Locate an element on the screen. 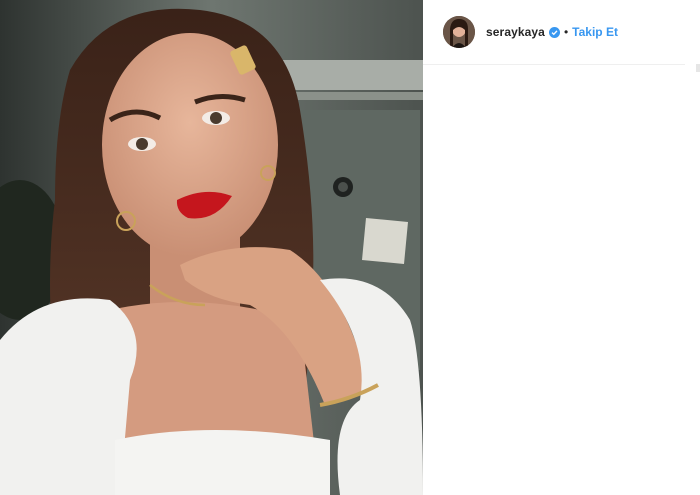 This screenshot has height=495, width=700. username-row: seraykaya • Takip Et is located at coordinates (552, 32).